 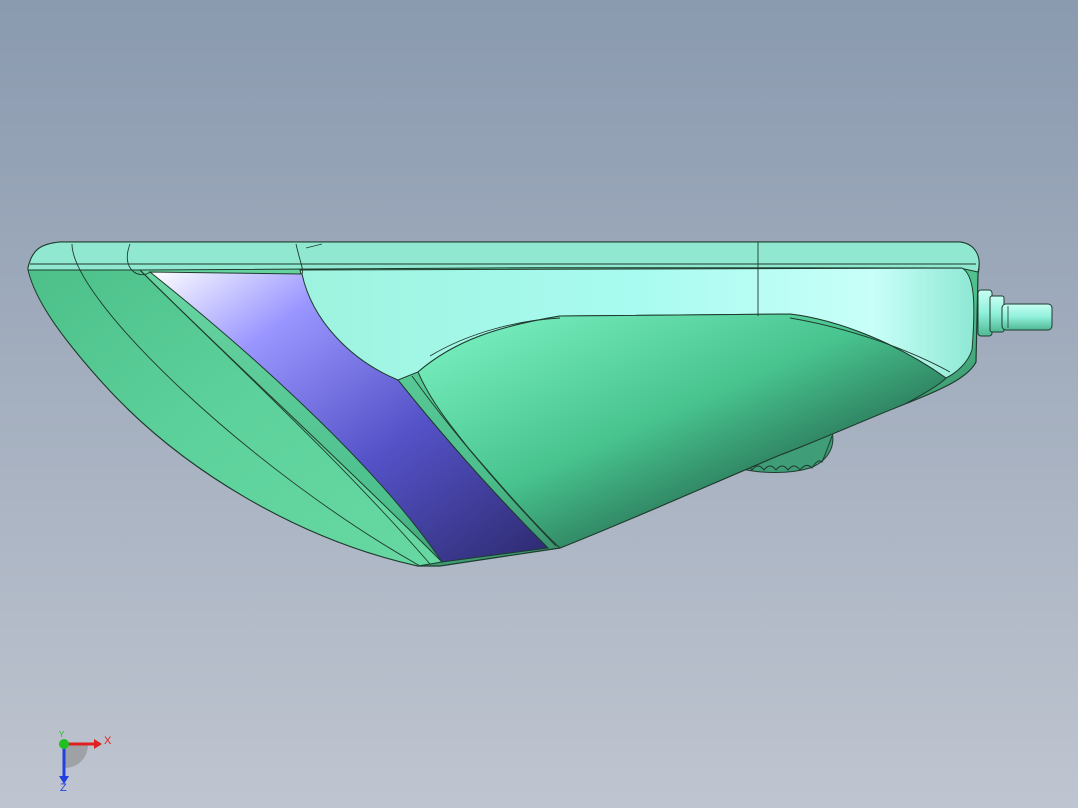 I want to click on coordinate-triad: X Y Z, so click(x=85, y=761).